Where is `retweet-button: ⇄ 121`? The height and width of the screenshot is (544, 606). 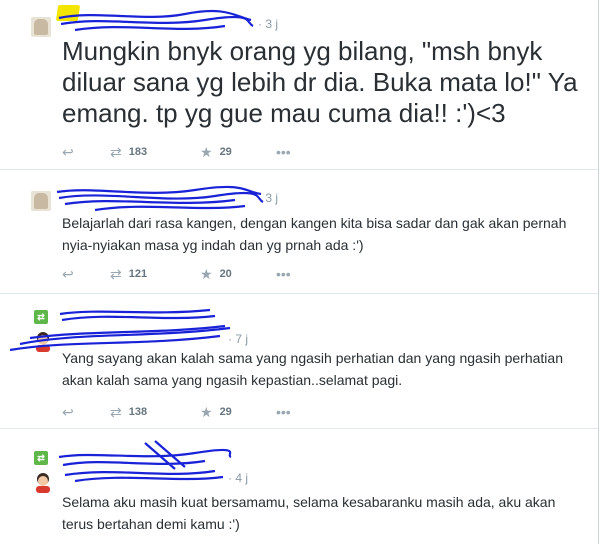 retweet-button: ⇄ 121 is located at coordinates (128, 274).